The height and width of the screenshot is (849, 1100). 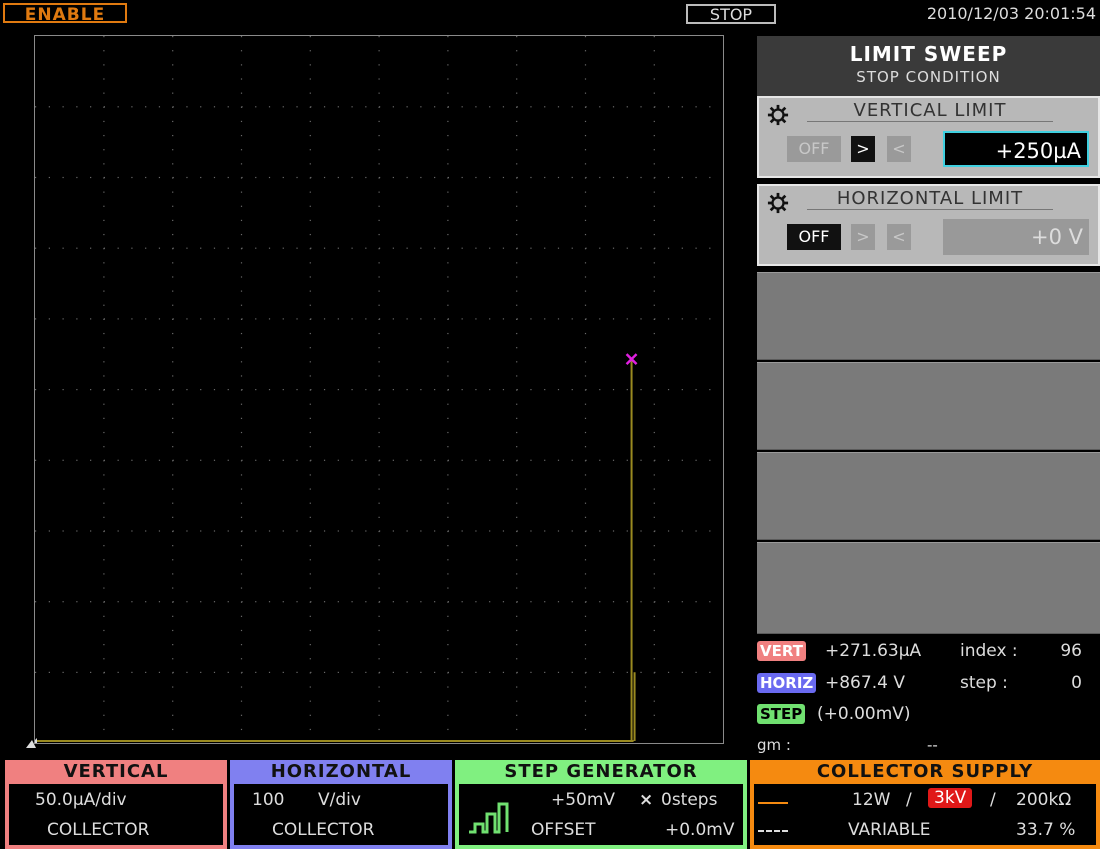 What do you see at coordinates (1016, 237) in the screenshot?
I see `horizontal-limit-value: +0 V` at bounding box center [1016, 237].